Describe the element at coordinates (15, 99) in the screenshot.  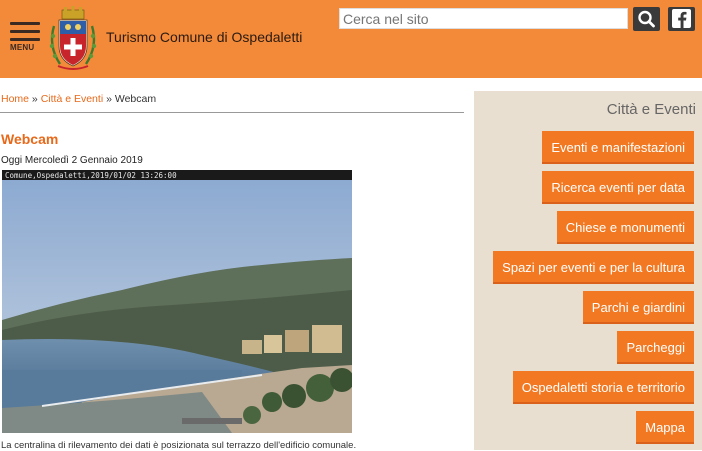
I see `breadcrumb-home-link: Home` at that location.